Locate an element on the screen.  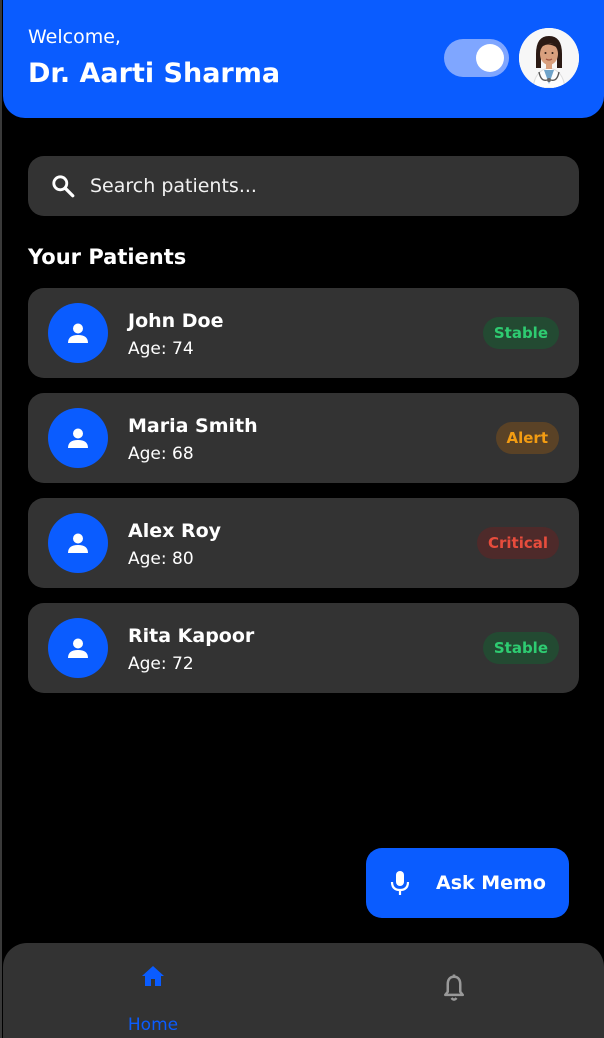
section-title: Your Patients is located at coordinates (107, 257).